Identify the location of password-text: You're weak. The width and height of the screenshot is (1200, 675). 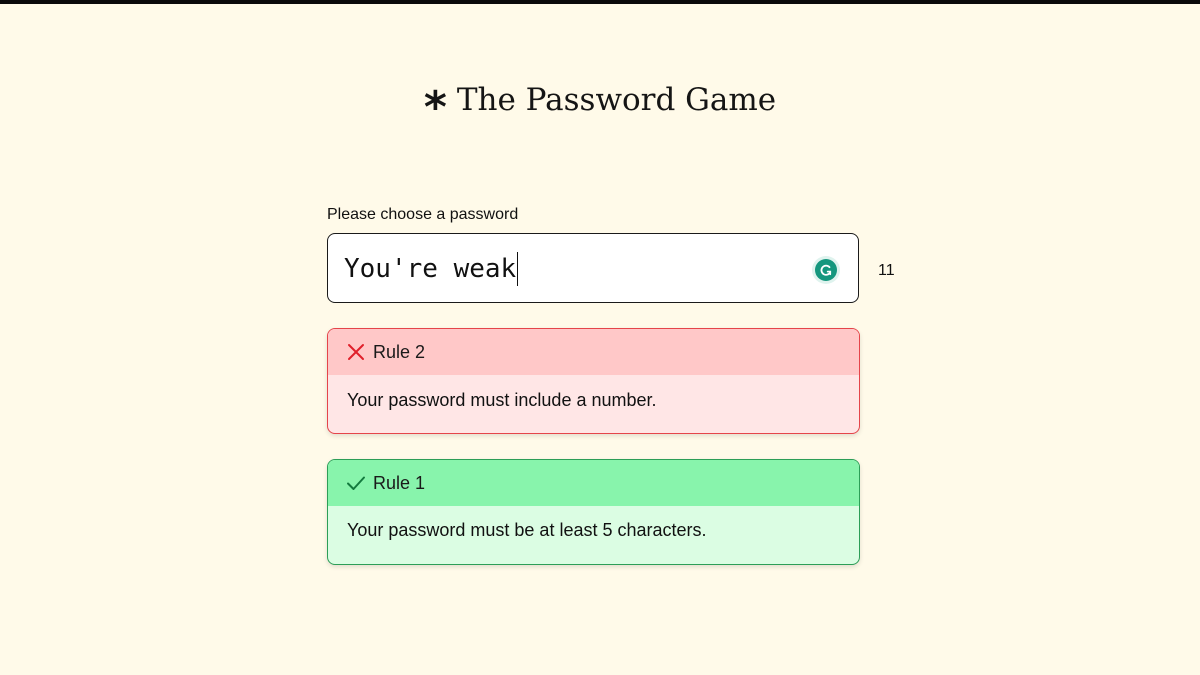
(431, 269).